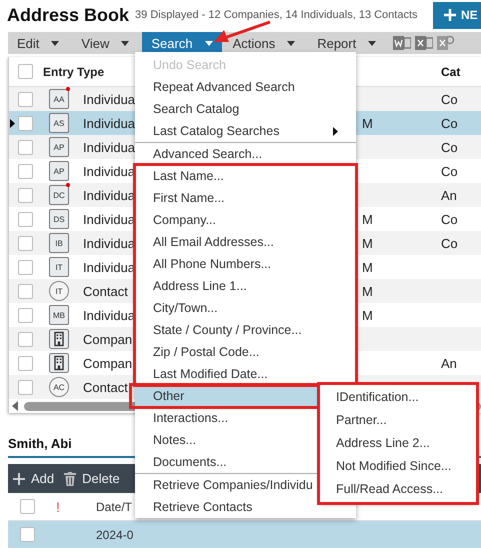 The height and width of the screenshot is (552, 481). Describe the element at coordinates (59, 315) in the screenshot. I see `individual-avatar: MB` at that location.